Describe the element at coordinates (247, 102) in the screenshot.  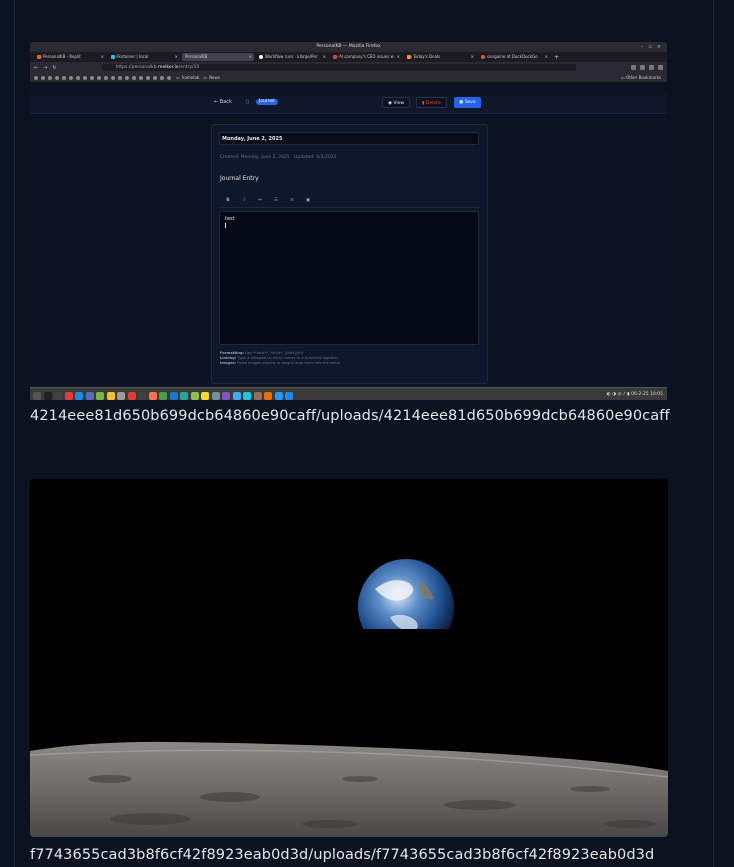
I see `book-icon: ▯` at that location.